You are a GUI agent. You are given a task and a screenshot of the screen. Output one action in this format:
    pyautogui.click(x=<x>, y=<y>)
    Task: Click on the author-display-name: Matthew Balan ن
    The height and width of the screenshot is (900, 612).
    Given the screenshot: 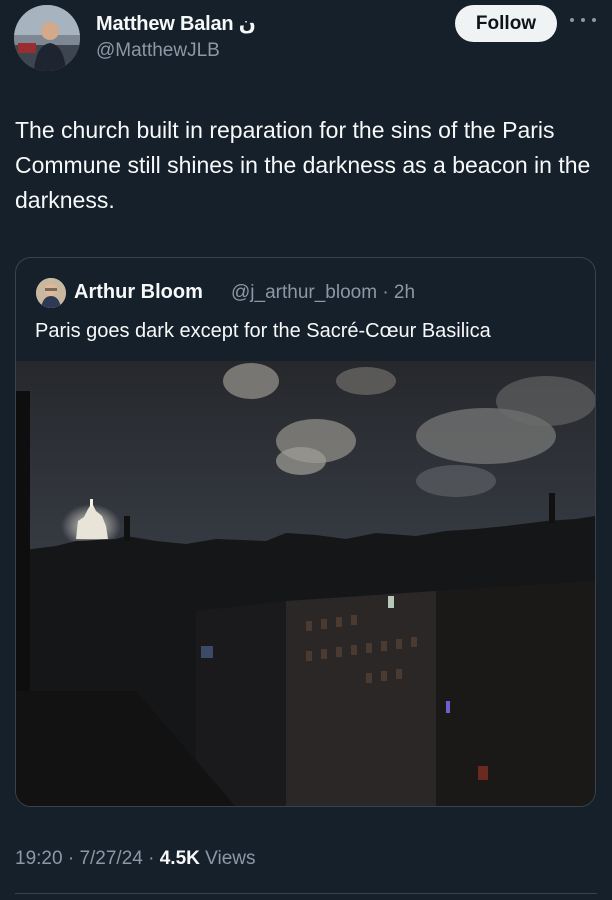 What is the action you would take?
    pyautogui.click(x=176, y=23)
    